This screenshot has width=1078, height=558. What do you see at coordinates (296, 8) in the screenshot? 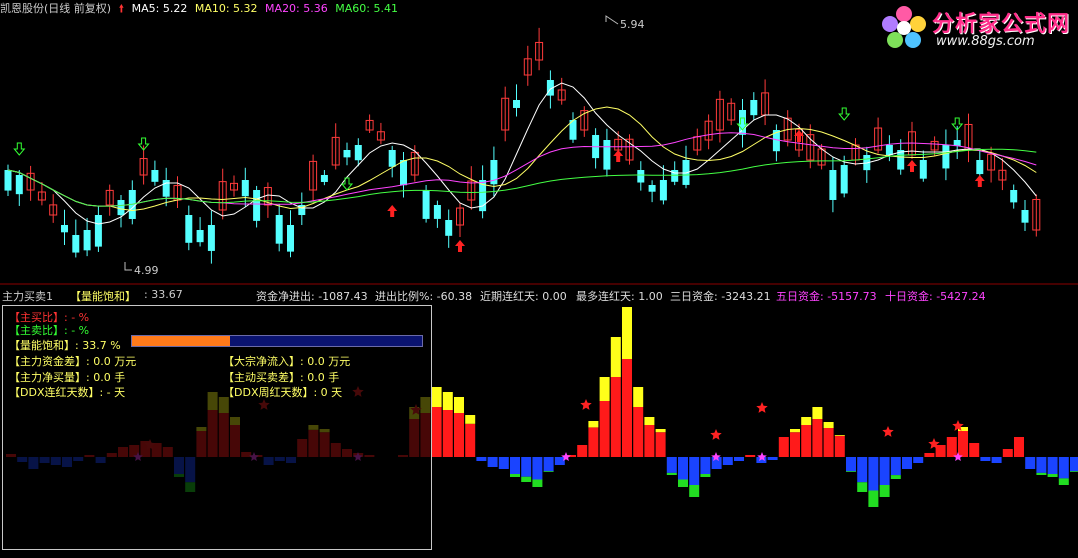
I see `ma20-value: MA20: 5.36` at bounding box center [296, 8].